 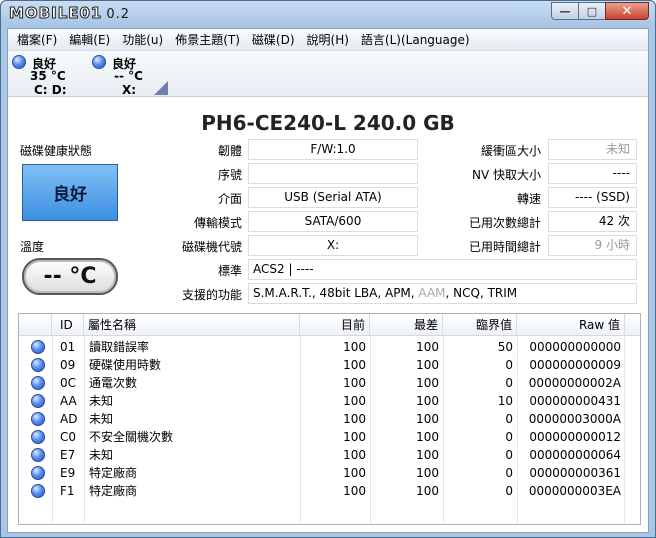 What do you see at coordinates (68, 325) in the screenshot?
I see `column-id: ID` at bounding box center [68, 325].